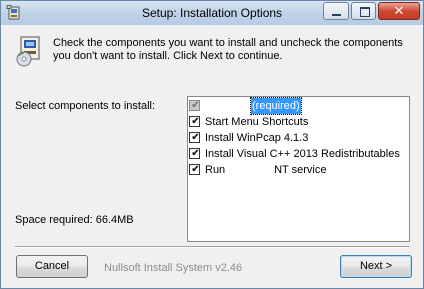 The width and height of the screenshot is (424, 289). I want to click on maximize-icon, so click(365, 12).